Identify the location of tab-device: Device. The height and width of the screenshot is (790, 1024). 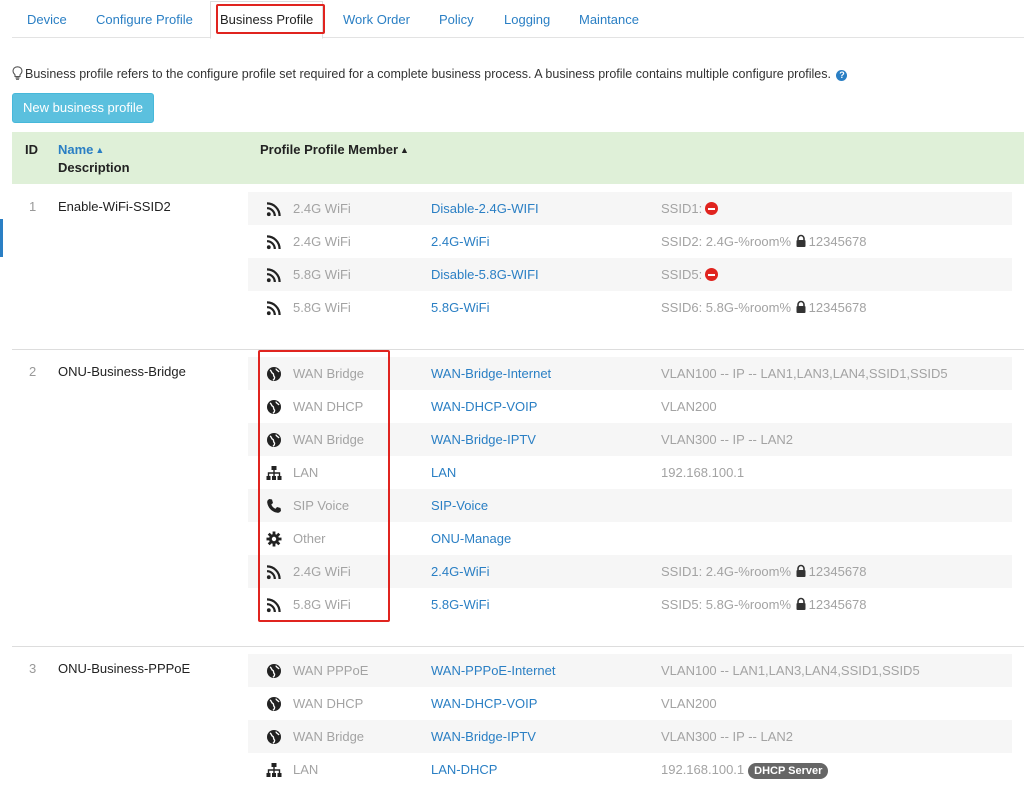
(47, 19).